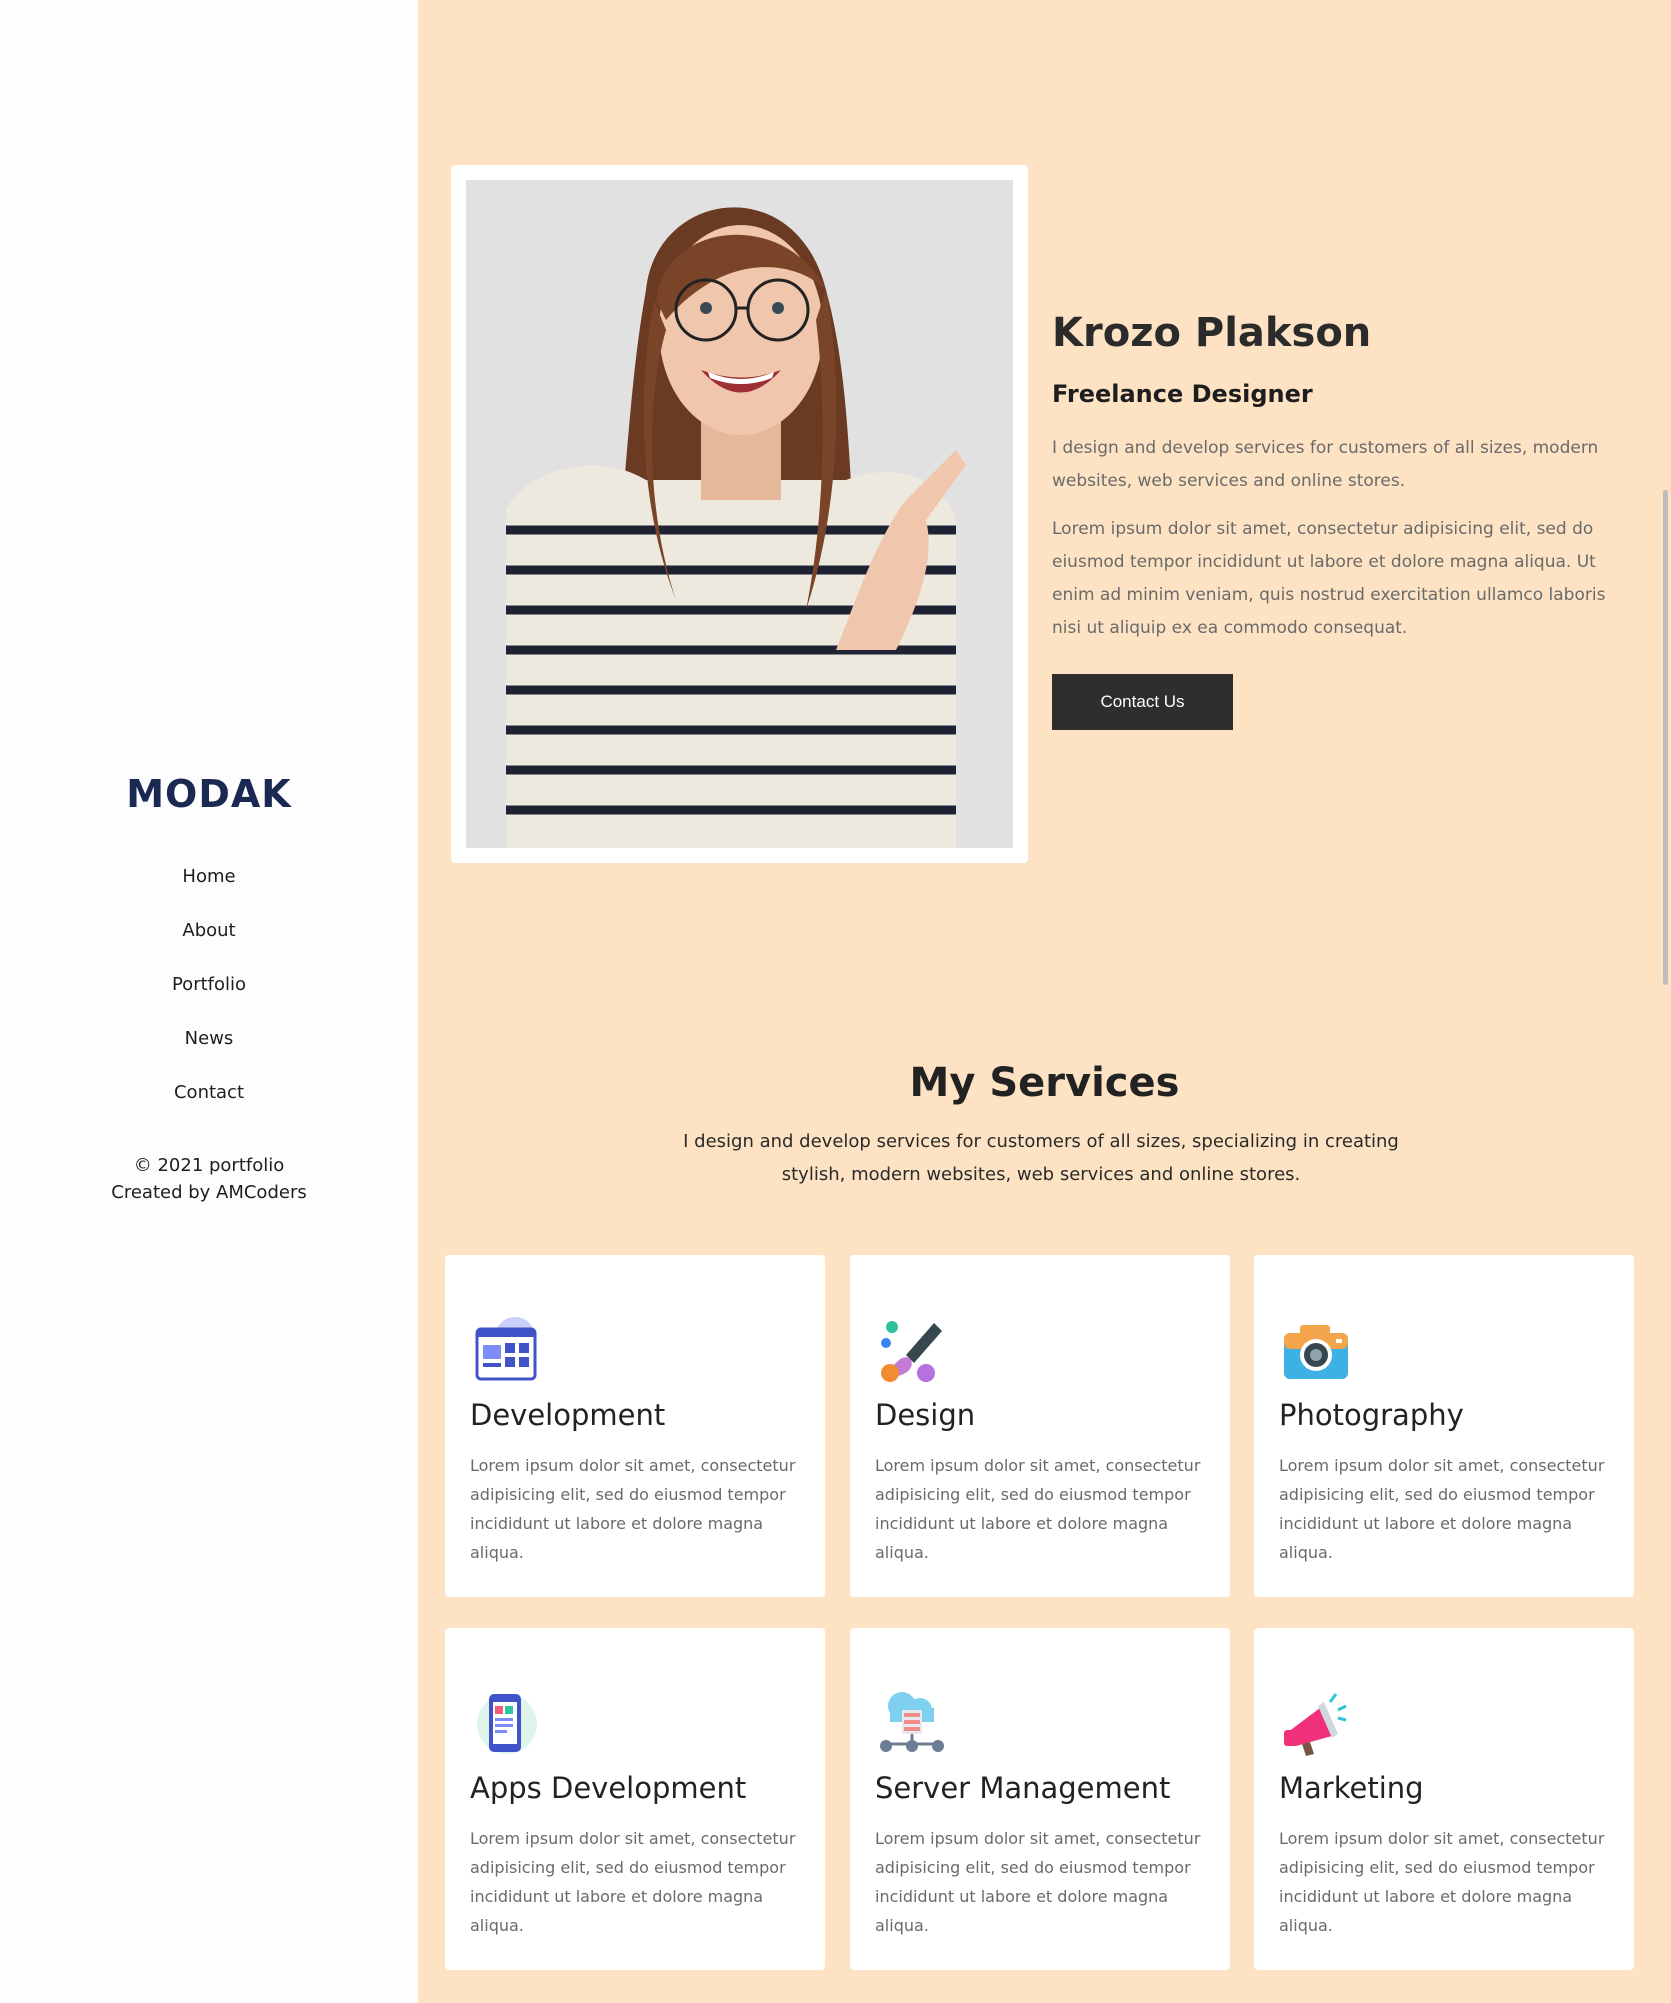 The width and height of the screenshot is (1671, 2003). I want to click on profile-photo, so click(739, 514).